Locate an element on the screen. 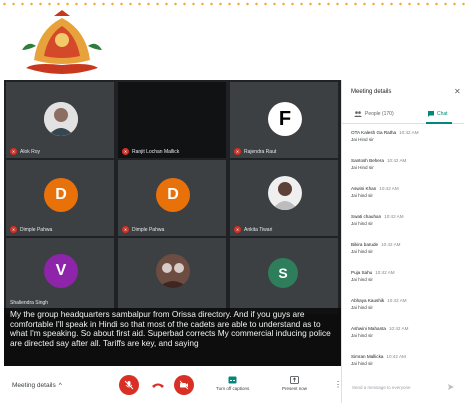  mic-toggle-button is located at coordinates (129, 385).